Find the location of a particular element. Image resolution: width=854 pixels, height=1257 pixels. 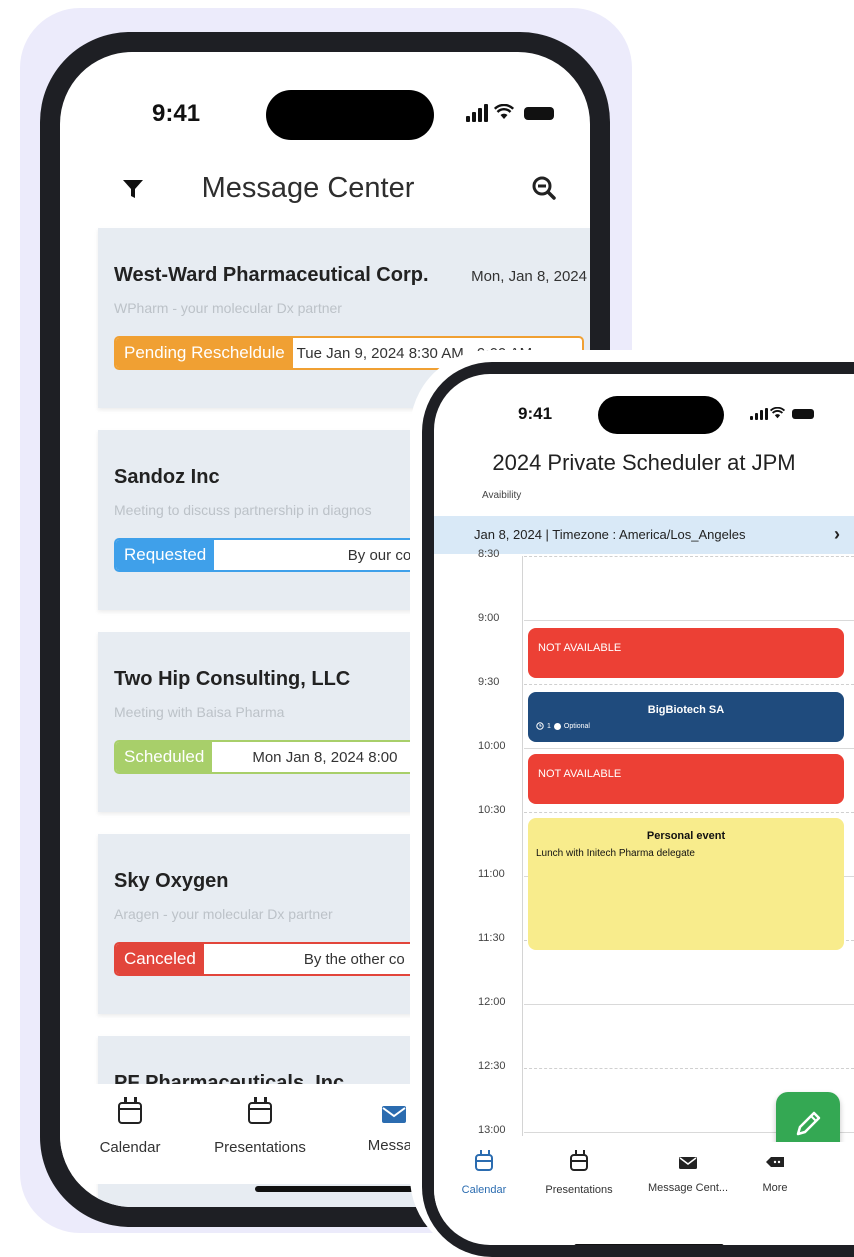

time-label: 12:00 is located at coordinates (492, 1002).